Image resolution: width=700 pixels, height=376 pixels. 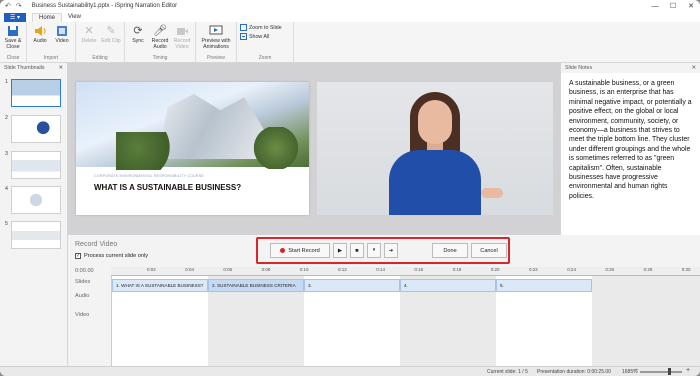 What do you see at coordinates (571, 269) in the screenshot?
I see `timeline-tick-label: 0:24` at bounding box center [571, 269].